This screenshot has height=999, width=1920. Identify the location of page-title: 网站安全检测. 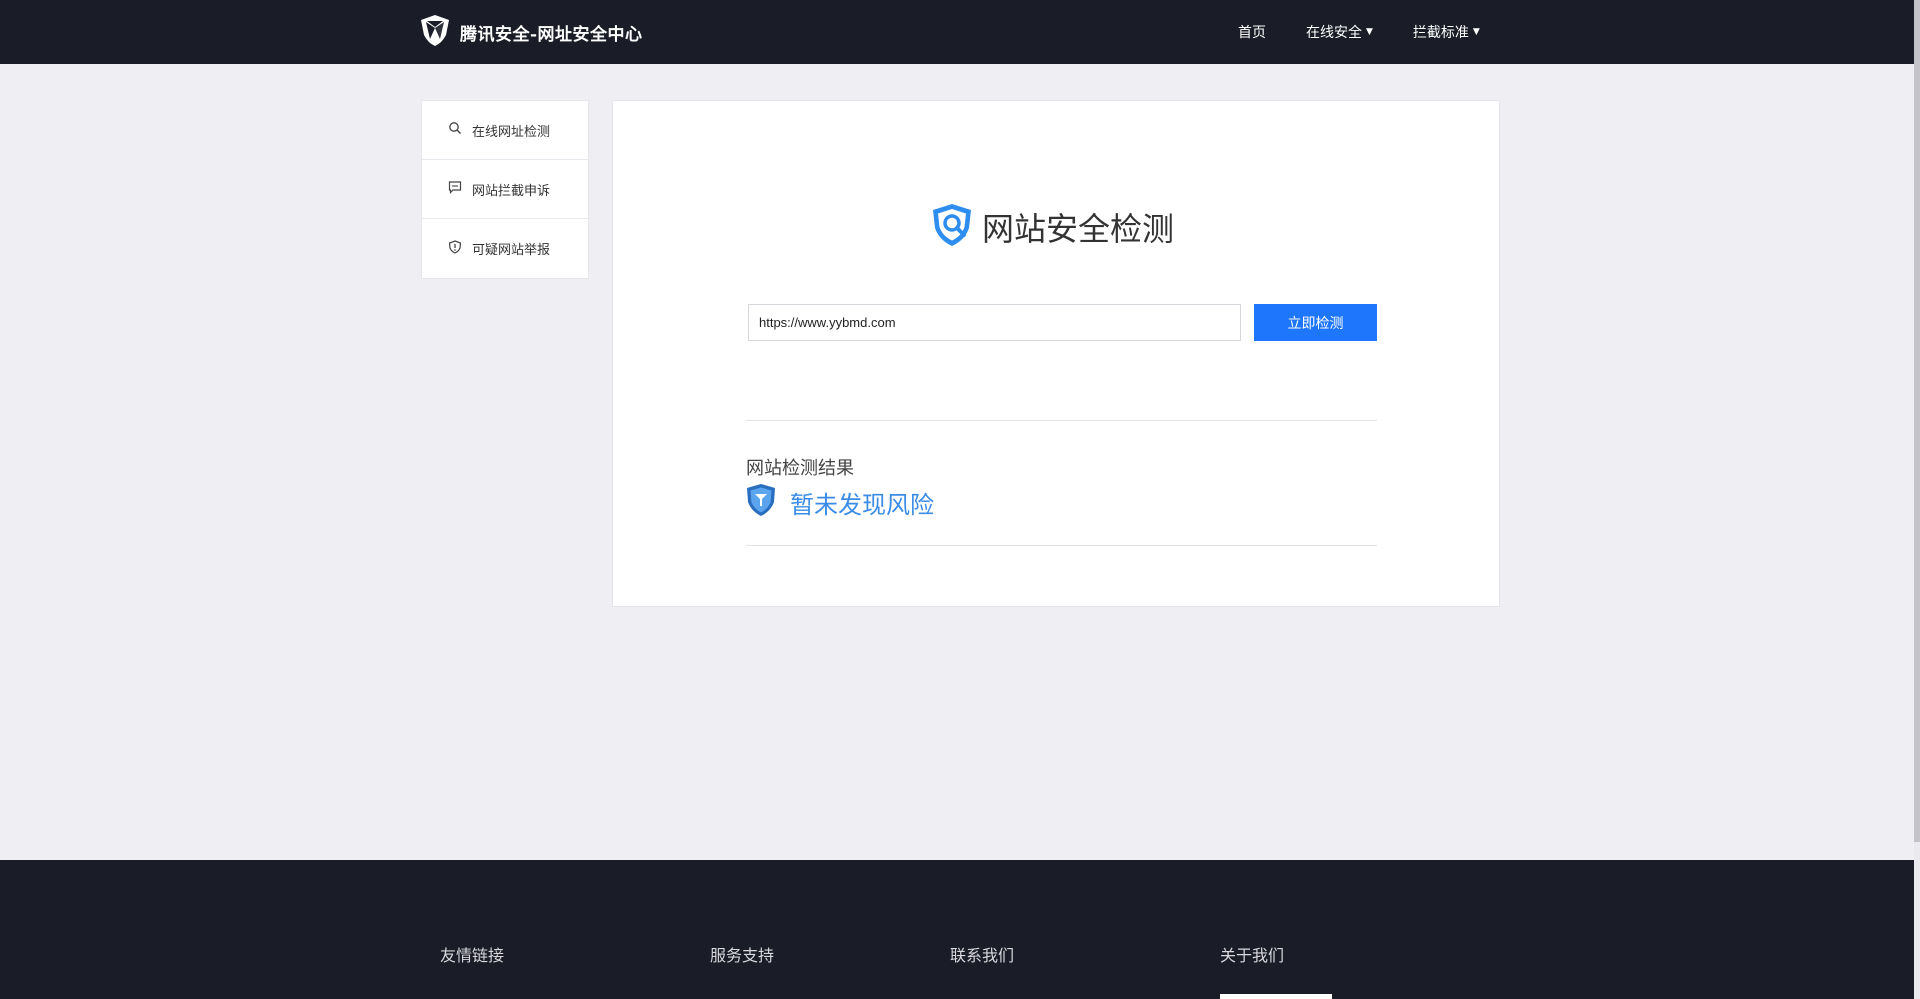
(1052, 227).